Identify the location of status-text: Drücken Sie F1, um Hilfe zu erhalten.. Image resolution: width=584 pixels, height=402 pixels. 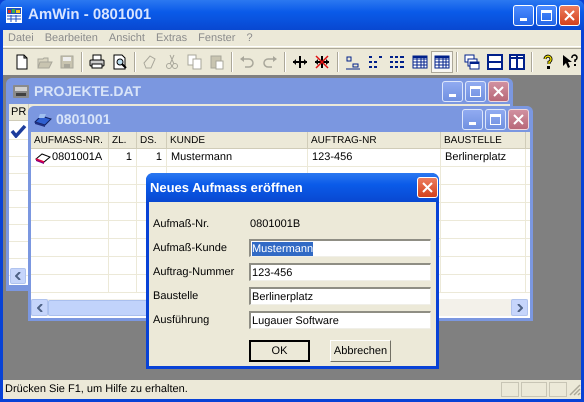
(97, 390).